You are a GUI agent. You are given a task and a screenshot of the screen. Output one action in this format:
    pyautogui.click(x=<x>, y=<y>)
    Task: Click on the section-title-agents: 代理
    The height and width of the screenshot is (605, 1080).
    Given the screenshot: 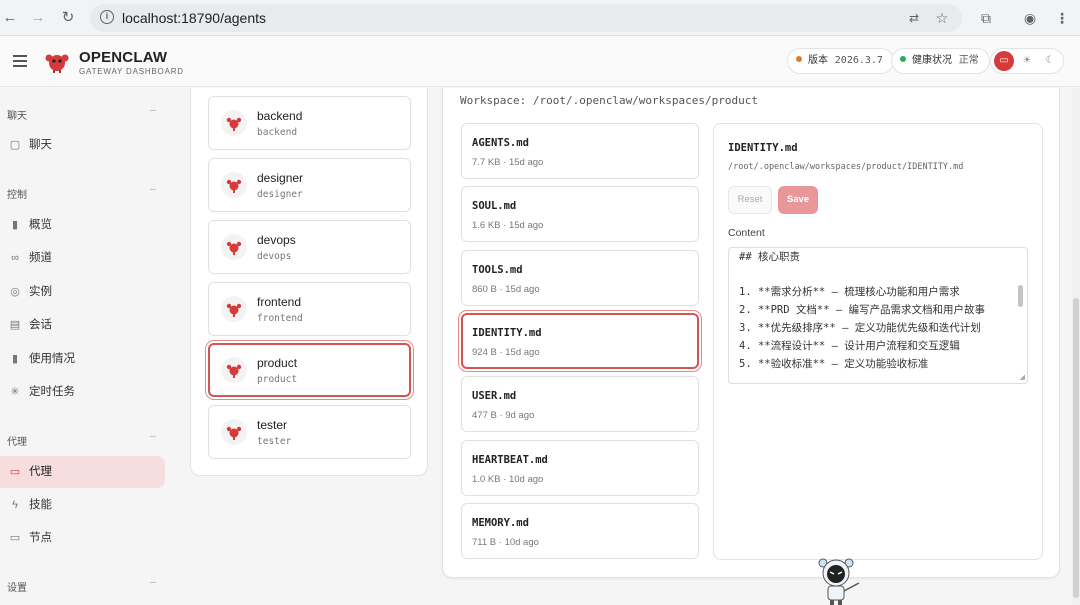 What is the action you would take?
    pyautogui.click(x=17, y=442)
    